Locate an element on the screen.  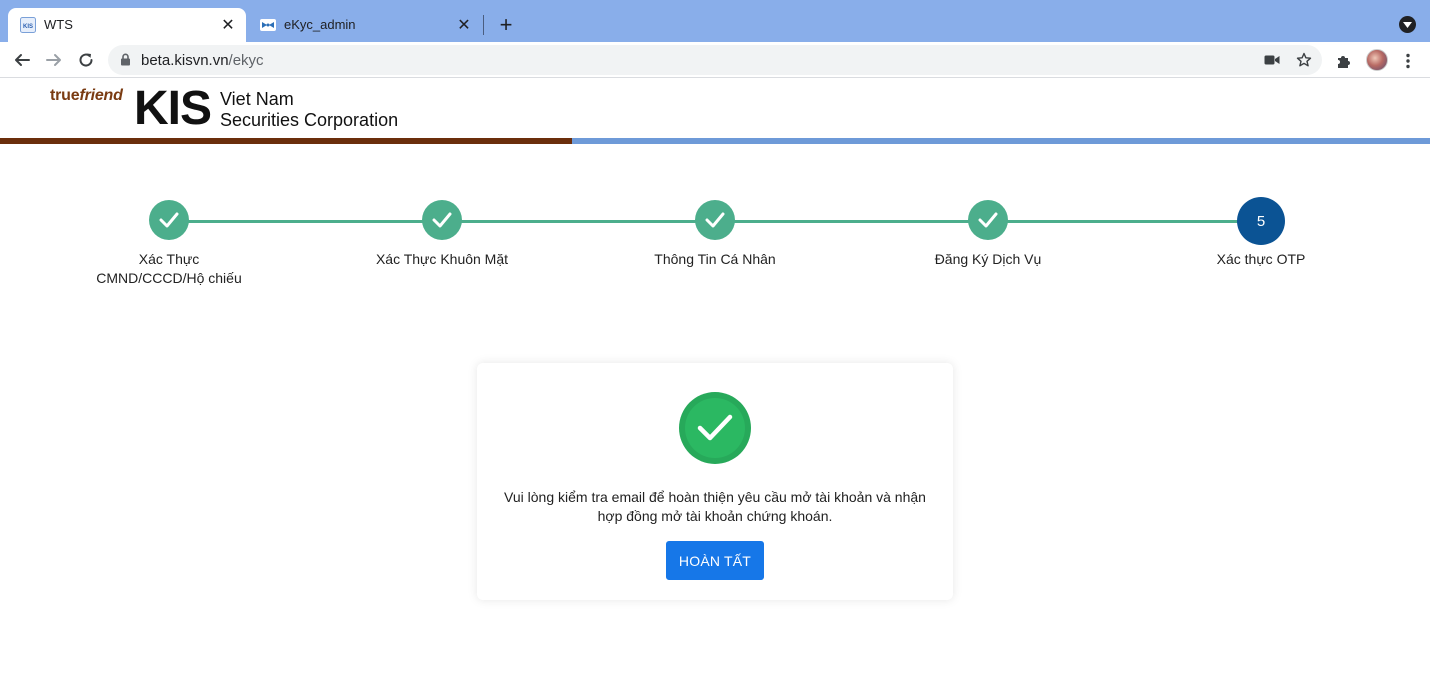
step-1-label: Xác Thực CMND/CCCD/Hộ chiếu is located at coordinates (169, 268).